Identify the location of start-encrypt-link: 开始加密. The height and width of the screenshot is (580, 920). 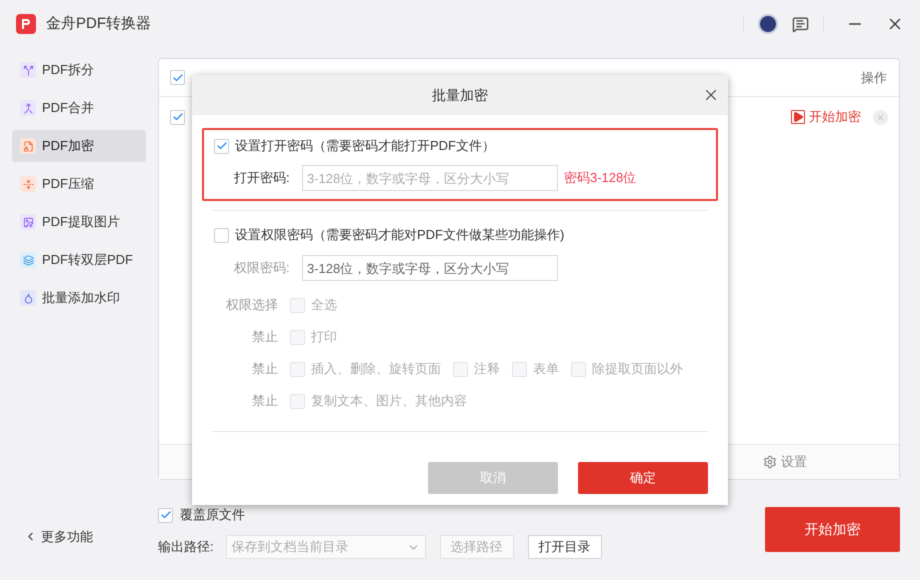
(826, 117).